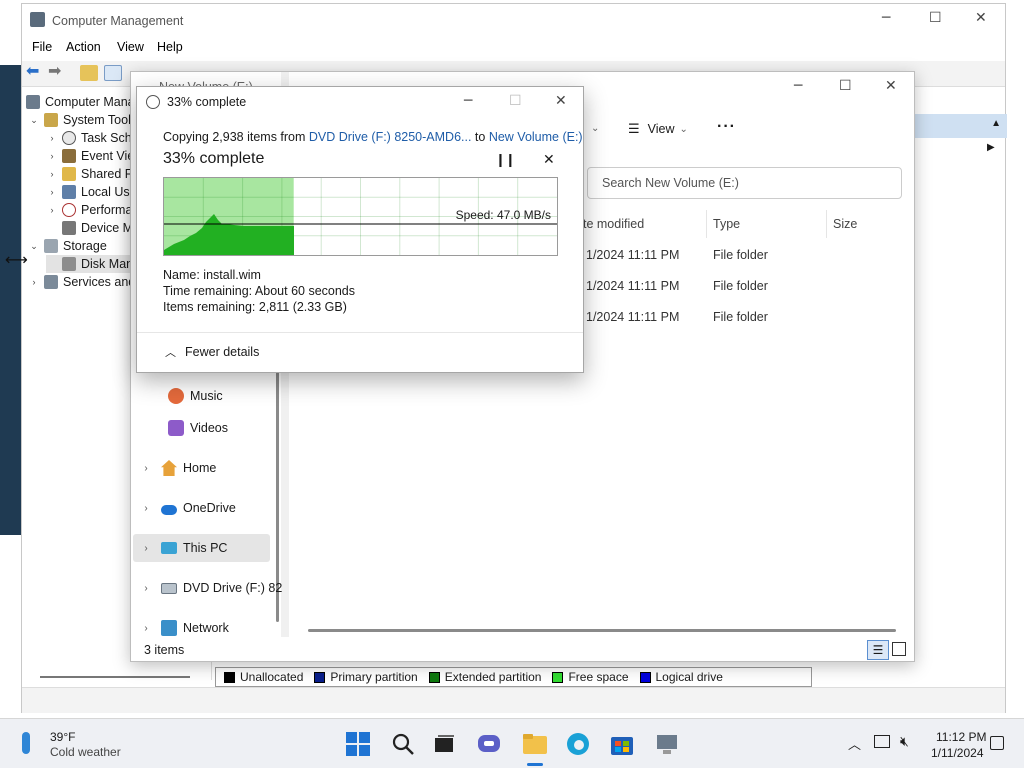 The image size is (1024, 768). I want to click on store-icon, so click(623, 745).